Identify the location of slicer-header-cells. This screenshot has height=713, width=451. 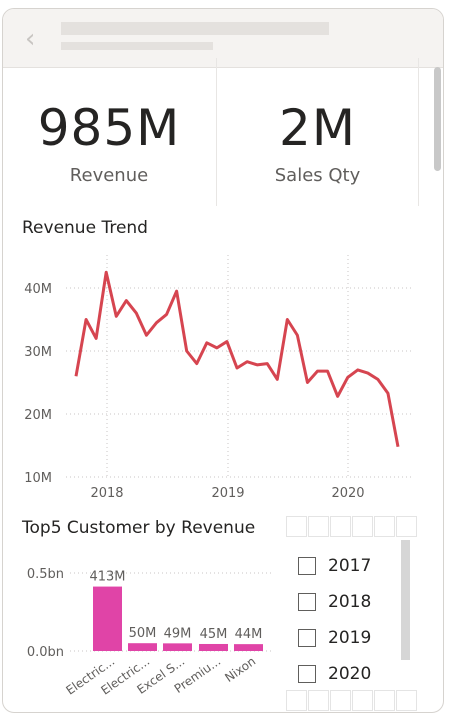
(352, 526).